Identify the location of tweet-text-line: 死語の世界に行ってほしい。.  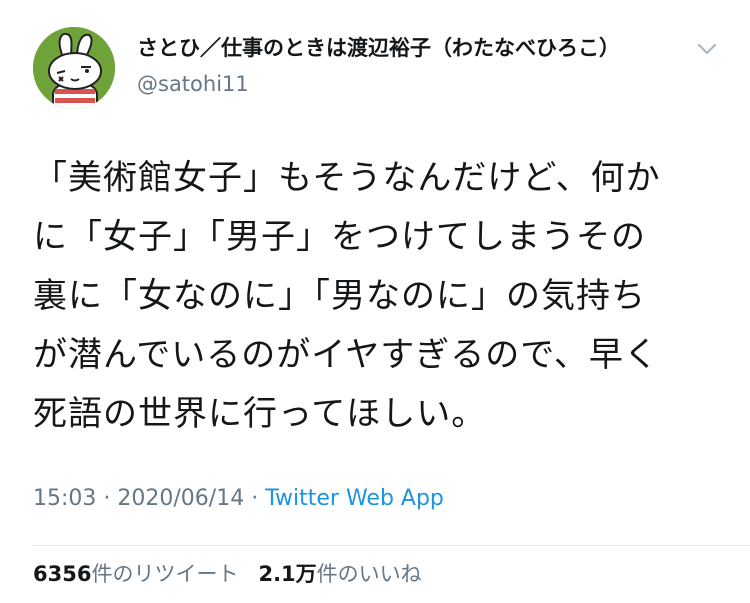
(260, 414).